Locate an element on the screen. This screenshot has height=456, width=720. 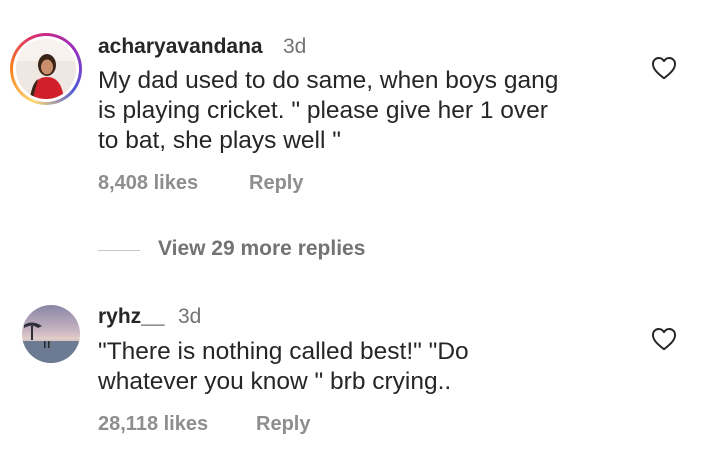
comment-username: ryhz__ is located at coordinates (131, 317).